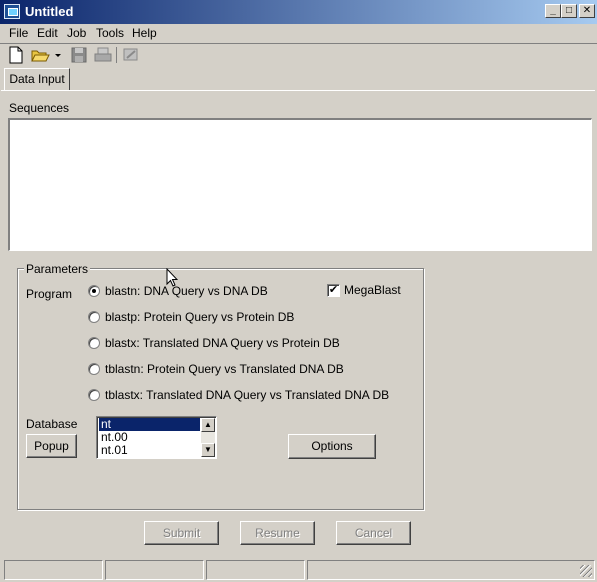  What do you see at coordinates (49, 294) in the screenshot?
I see `program-label: Program` at bounding box center [49, 294].